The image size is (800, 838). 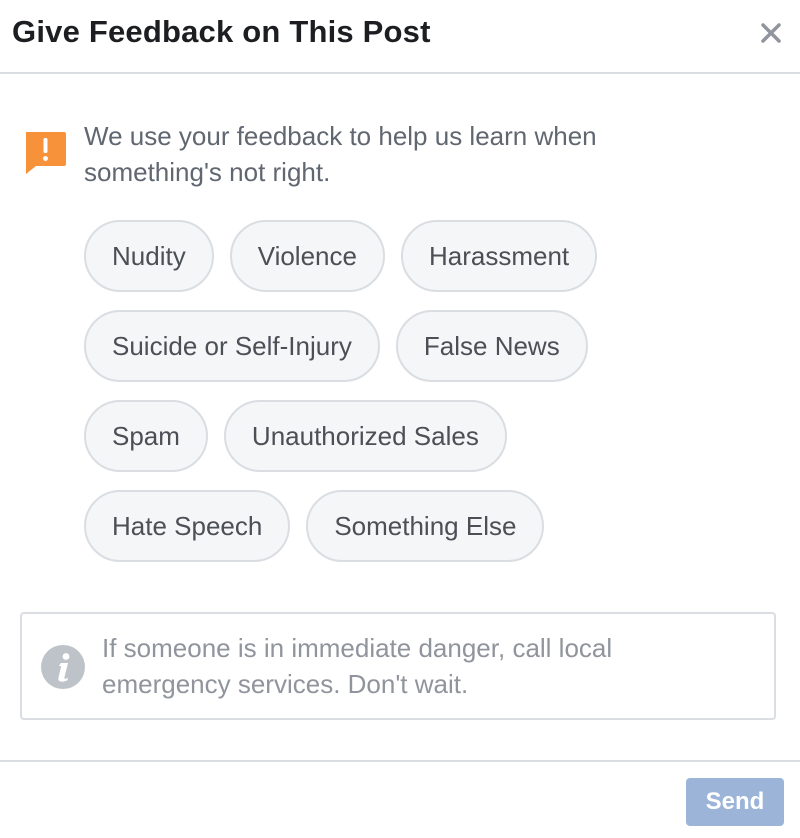 What do you see at coordinates (307, 256) in the screenshot?
I see `option-violence-button: Violence` at bounding box center [307, 256].